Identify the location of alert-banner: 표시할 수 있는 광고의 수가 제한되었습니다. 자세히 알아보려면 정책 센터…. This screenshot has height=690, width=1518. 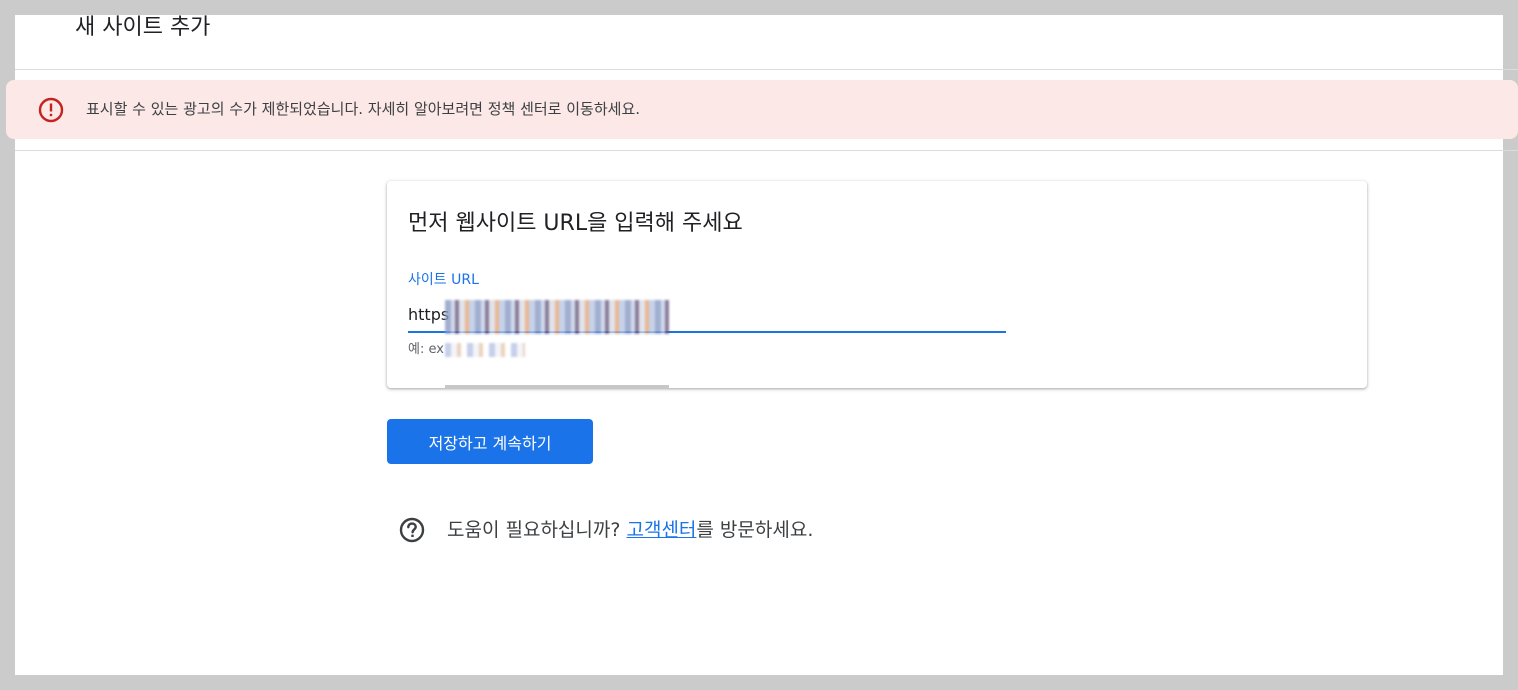
(762, 109).